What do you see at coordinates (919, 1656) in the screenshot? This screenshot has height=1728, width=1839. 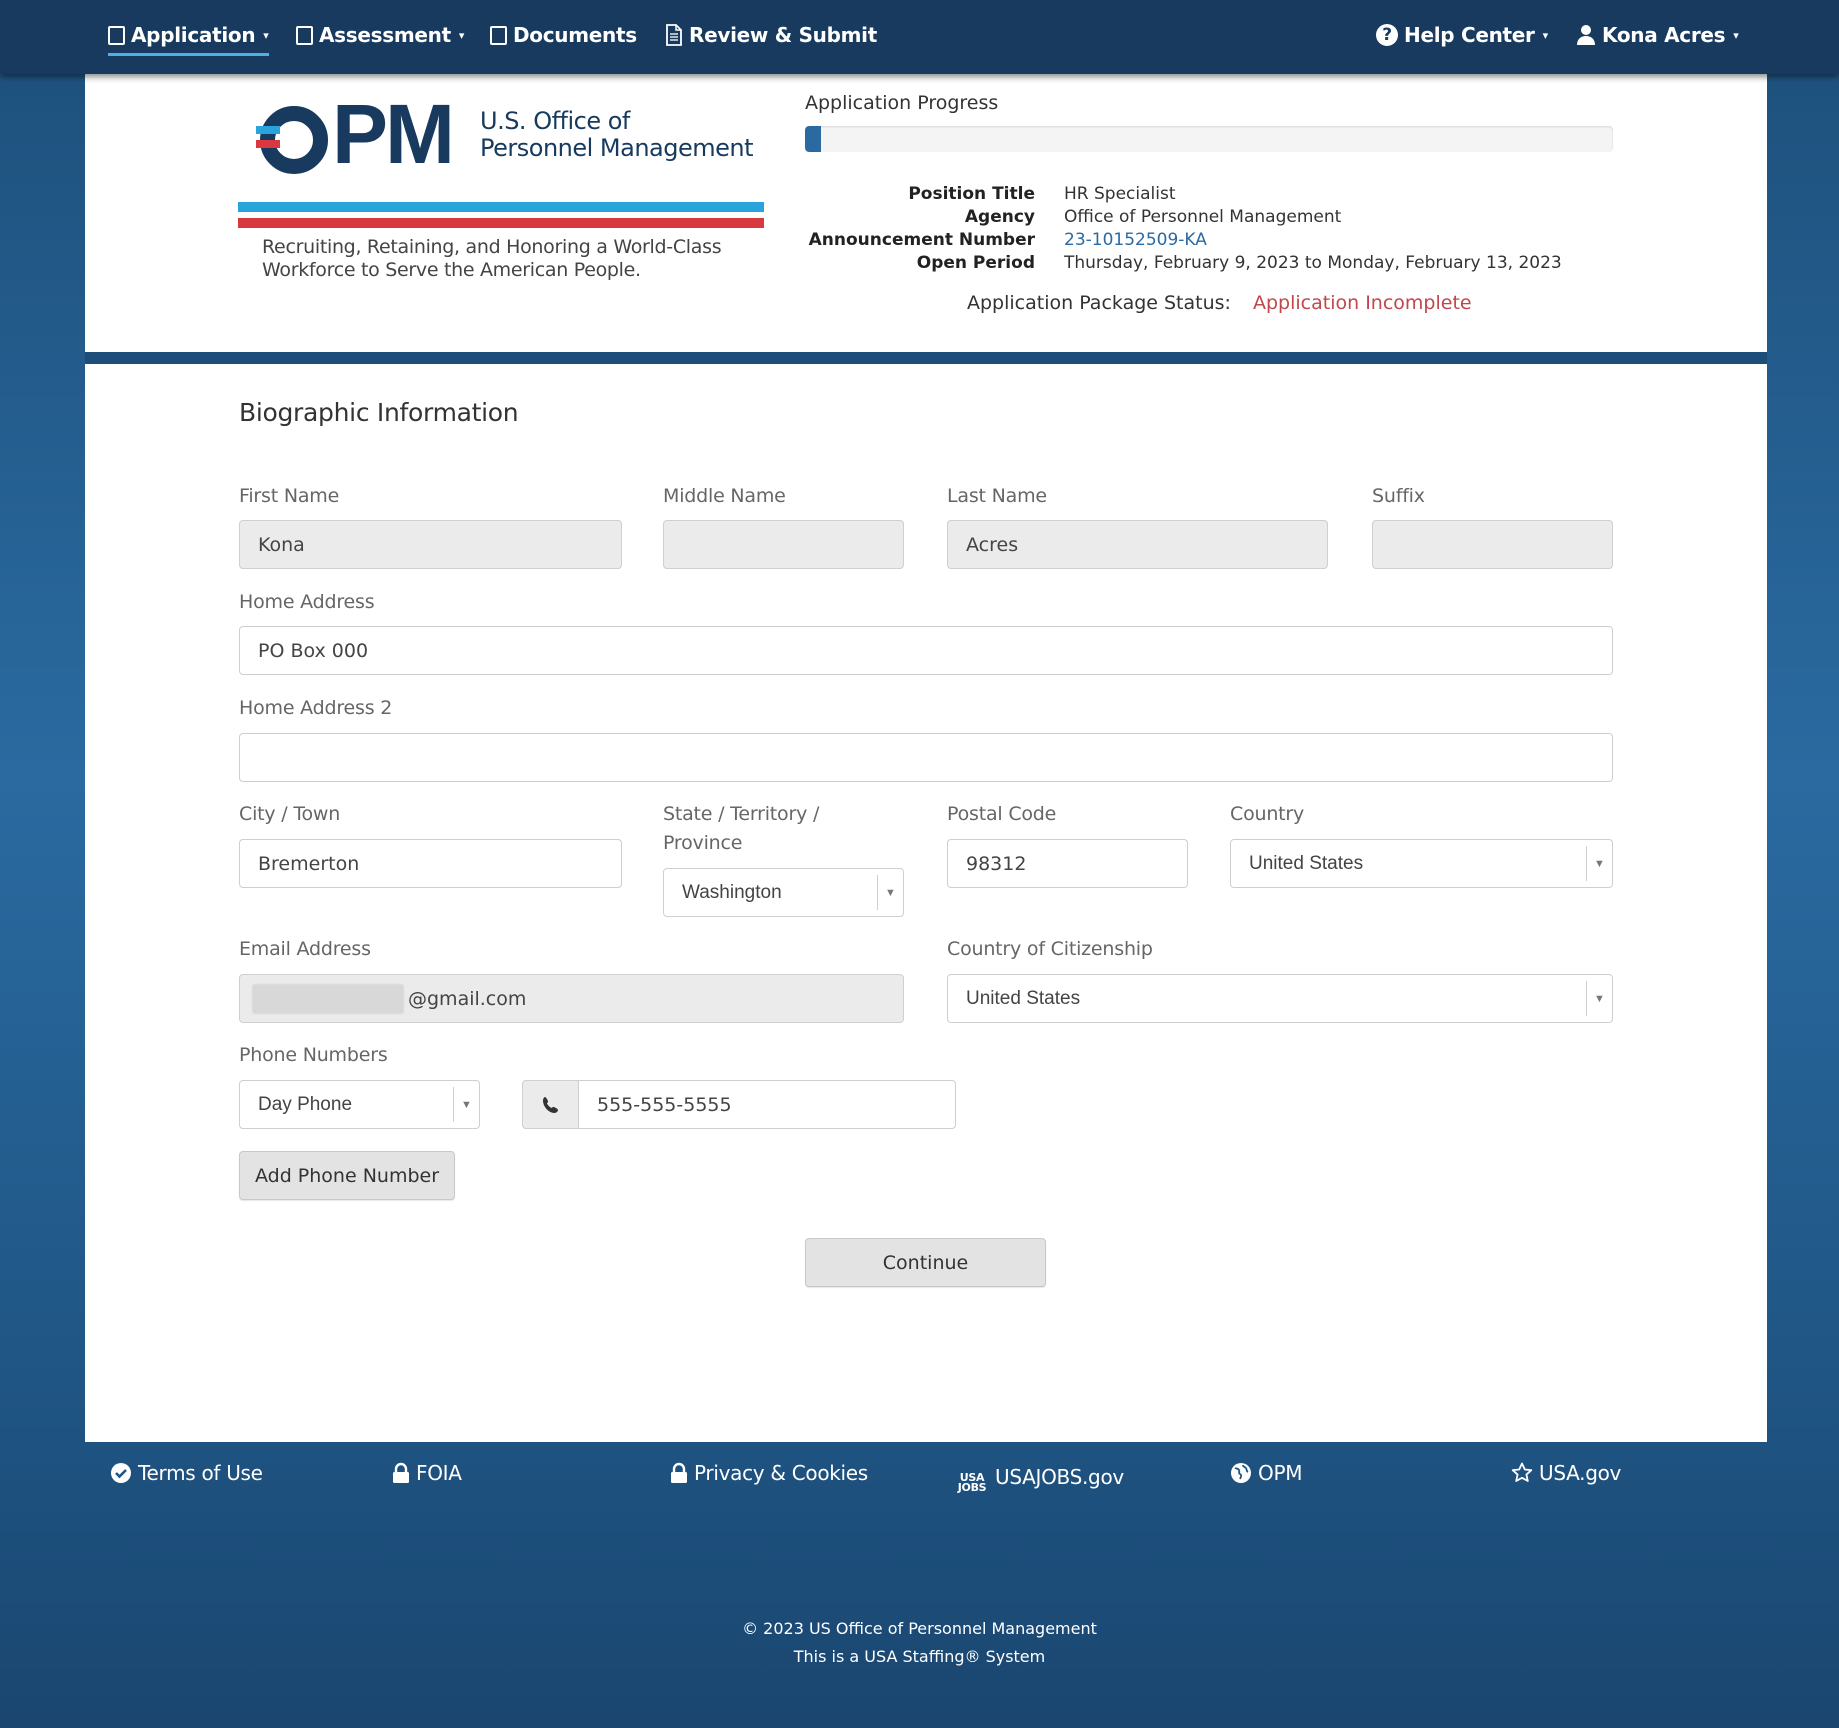 I see `footer-system-note: This is a USA Staffing® System` at bounding box center [919, 1656].